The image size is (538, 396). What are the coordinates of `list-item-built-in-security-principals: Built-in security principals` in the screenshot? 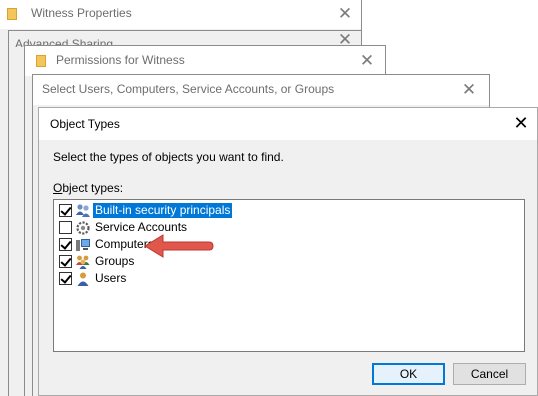 It's located at (146, 210).